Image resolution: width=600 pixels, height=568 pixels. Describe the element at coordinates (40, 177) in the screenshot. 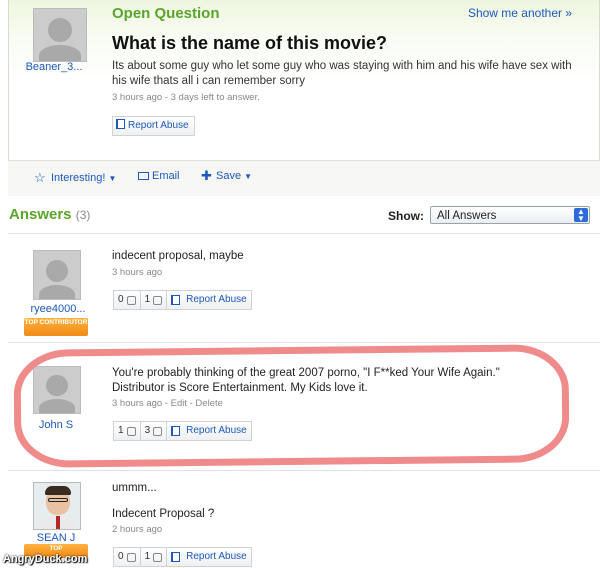

I see `star-icon: ☆` at that location.